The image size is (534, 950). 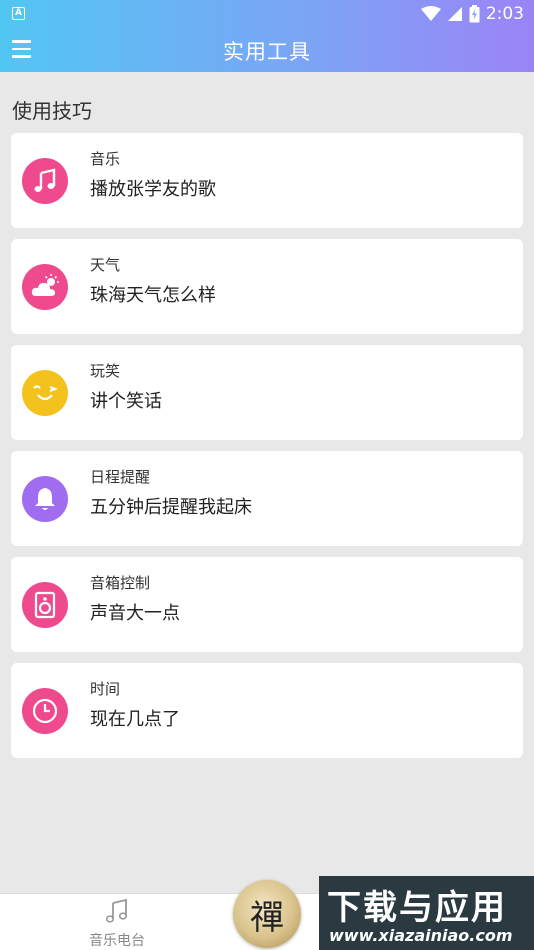 I want to click on card-example: 声音大一点, so click(x=135, y=613).